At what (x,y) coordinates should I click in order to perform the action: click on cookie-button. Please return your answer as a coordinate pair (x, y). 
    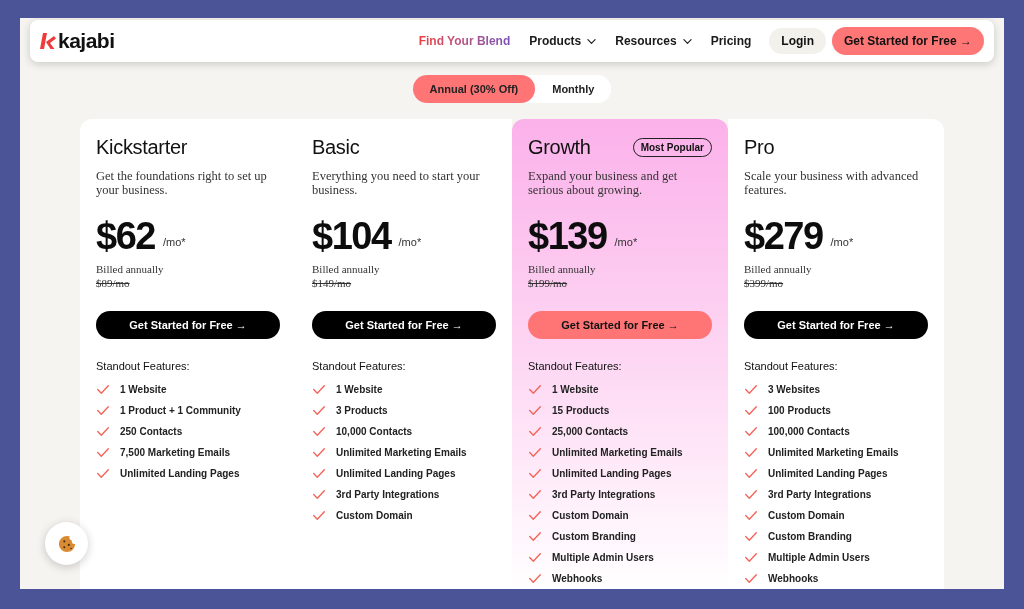
    Looking at the image, I should click on (66, 543).